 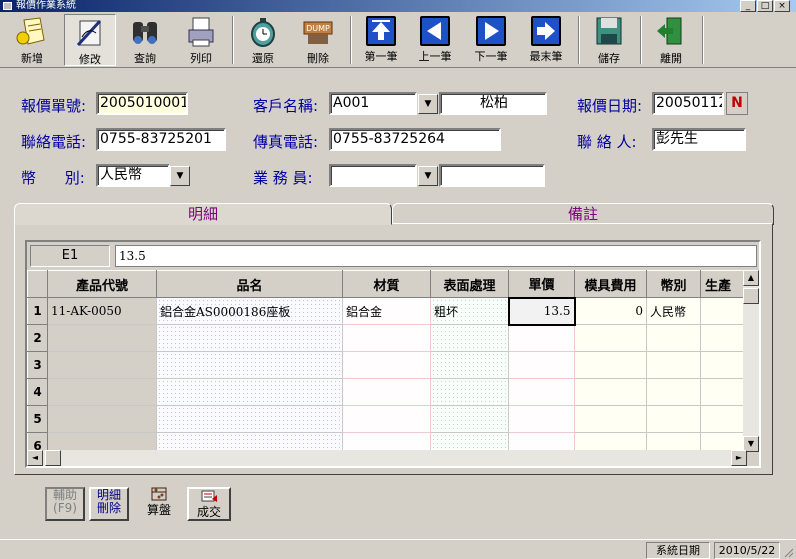 I want to click on first-record-button: 第一筆, so click(x=381, y=40).